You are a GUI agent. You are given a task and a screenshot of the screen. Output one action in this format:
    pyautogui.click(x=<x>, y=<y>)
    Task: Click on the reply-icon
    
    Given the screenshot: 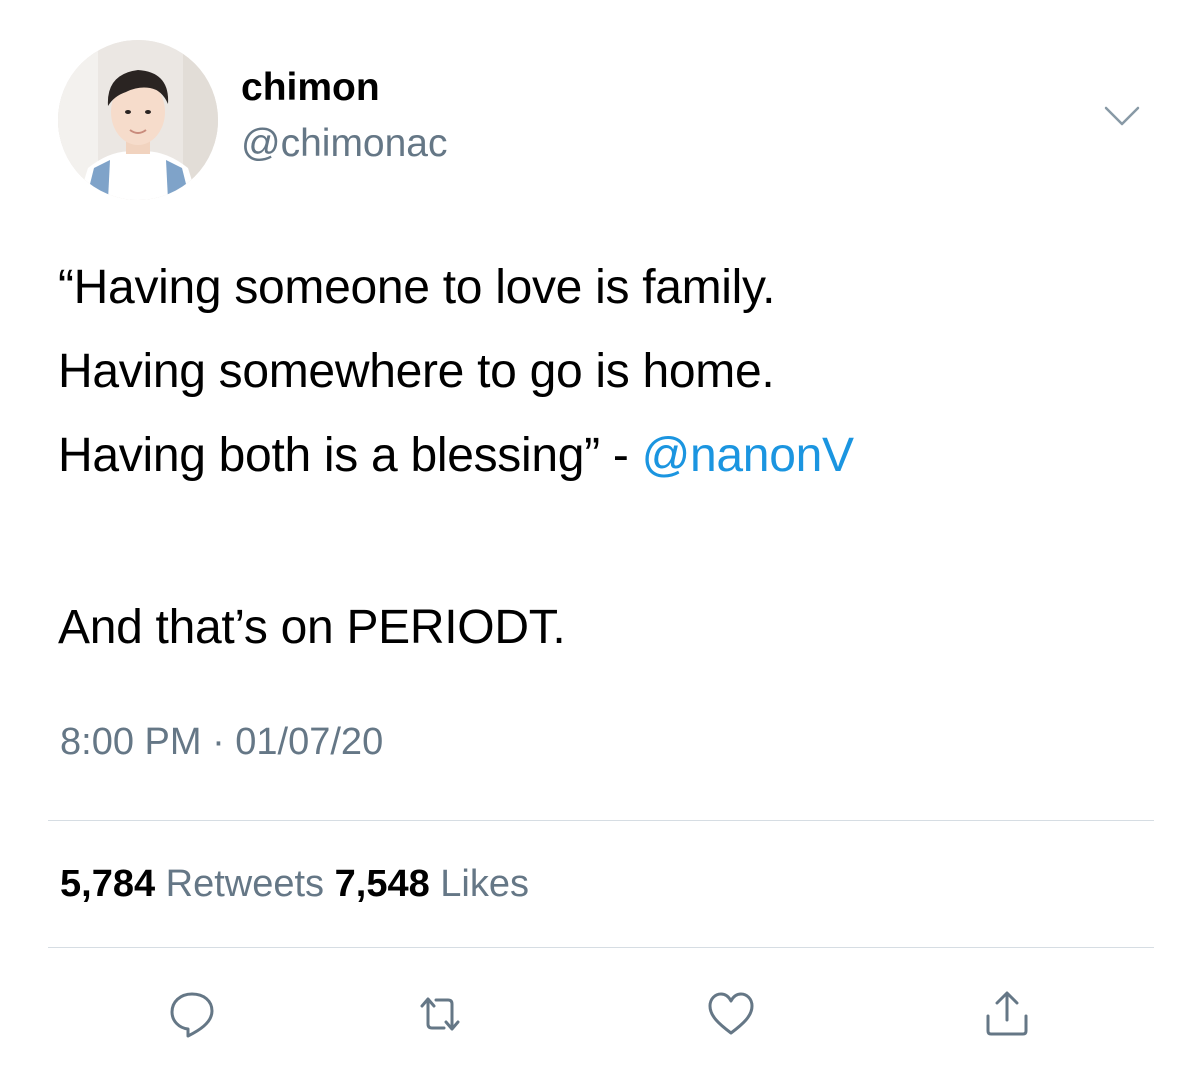 What is the action you would take?
    pyautogui.click(x=192, y=1014)
    